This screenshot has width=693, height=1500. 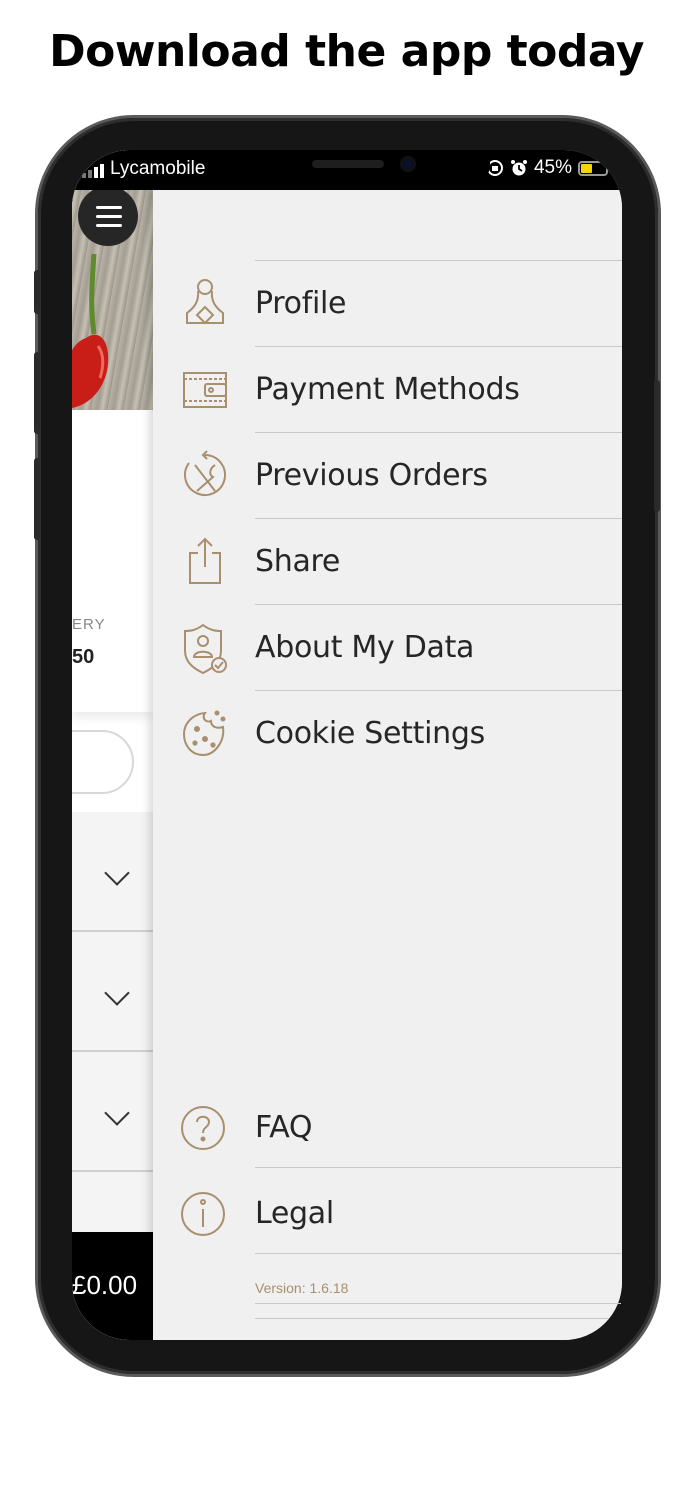 What do you see at coordinates (205, 473) in the screenshot?
I see `previous-orders-icon` at bounding box center [205, 473].